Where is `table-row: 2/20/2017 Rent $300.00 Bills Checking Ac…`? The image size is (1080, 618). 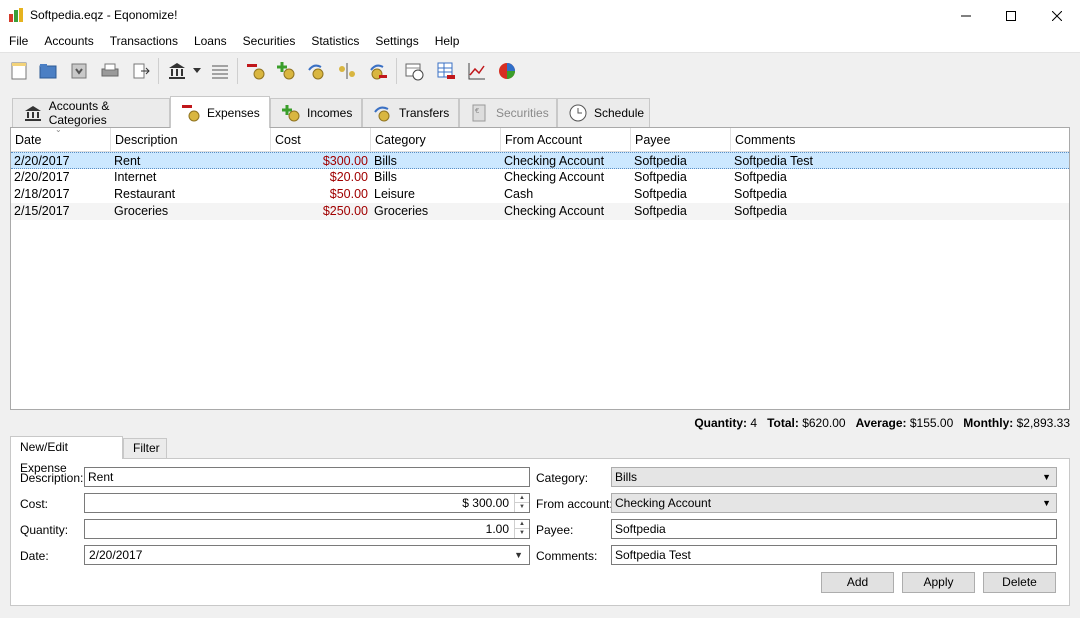
table-row: 2/20/2017 Rent $300.00 Bills Checking Ac… is located at coordinates (540, 160).